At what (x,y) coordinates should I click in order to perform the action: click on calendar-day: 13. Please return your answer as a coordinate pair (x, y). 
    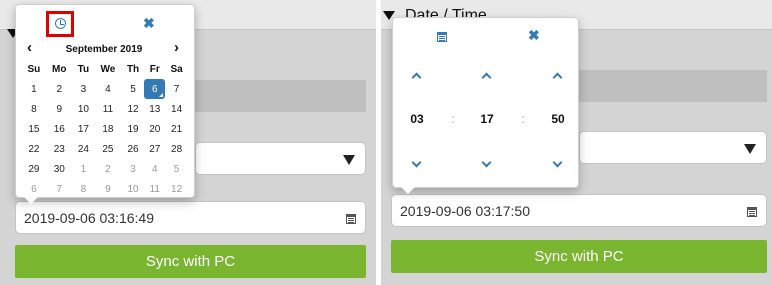
    Looking at the image, I should click on (154, 109).